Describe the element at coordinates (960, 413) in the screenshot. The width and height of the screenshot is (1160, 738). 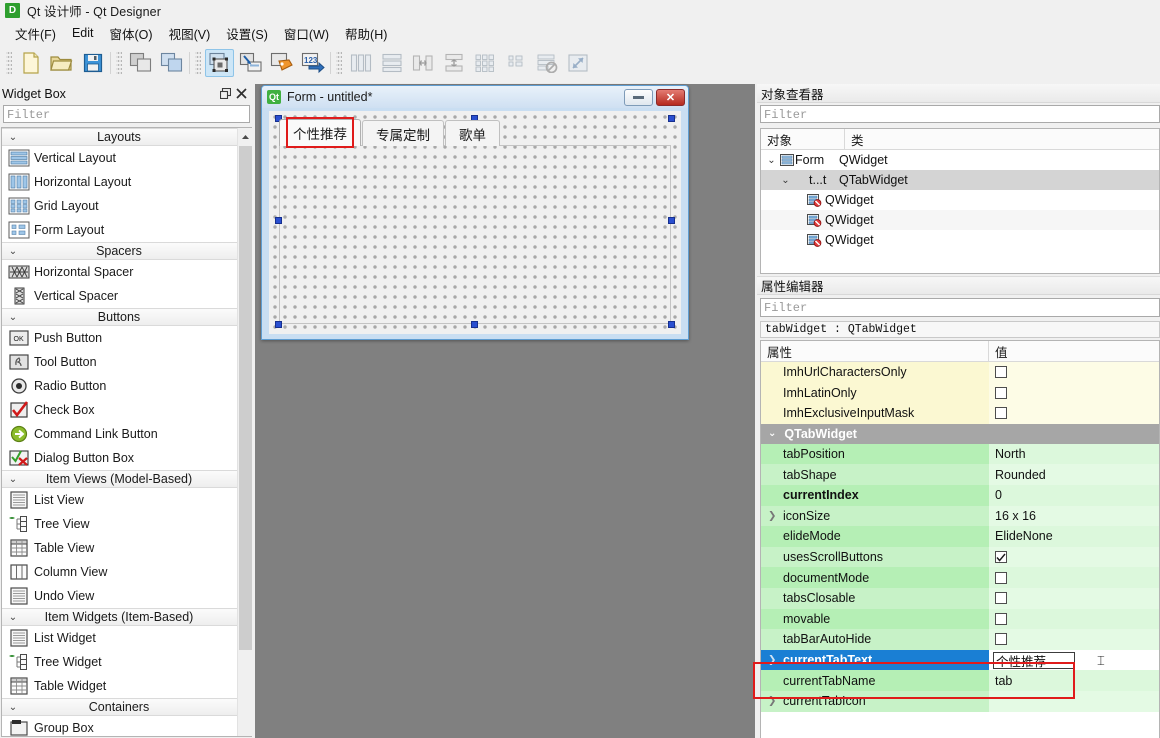
I see `property-row-imhexclusiveinputmask: ImhExclusiveInputMask` at that location.